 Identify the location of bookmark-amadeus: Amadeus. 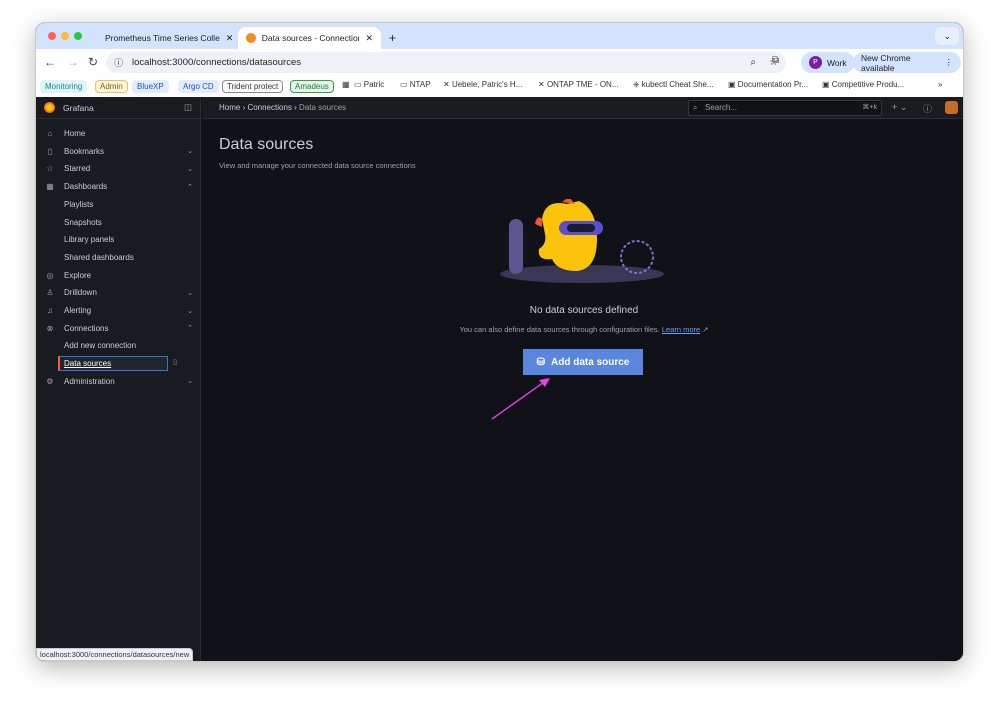
(312, 86).